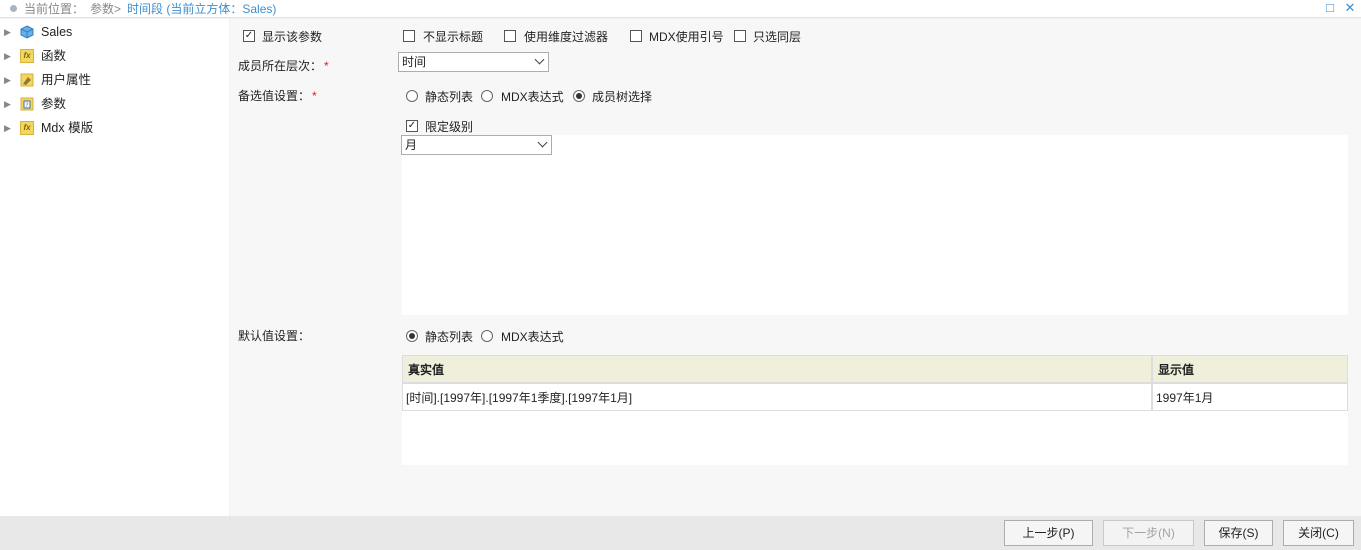 Image resolution: width=1361 pixels, height=550 pixels. Describe the element at coordinates (412, 126) in the screenshot. I see `limit-level-checkbox: ✓` at that location.